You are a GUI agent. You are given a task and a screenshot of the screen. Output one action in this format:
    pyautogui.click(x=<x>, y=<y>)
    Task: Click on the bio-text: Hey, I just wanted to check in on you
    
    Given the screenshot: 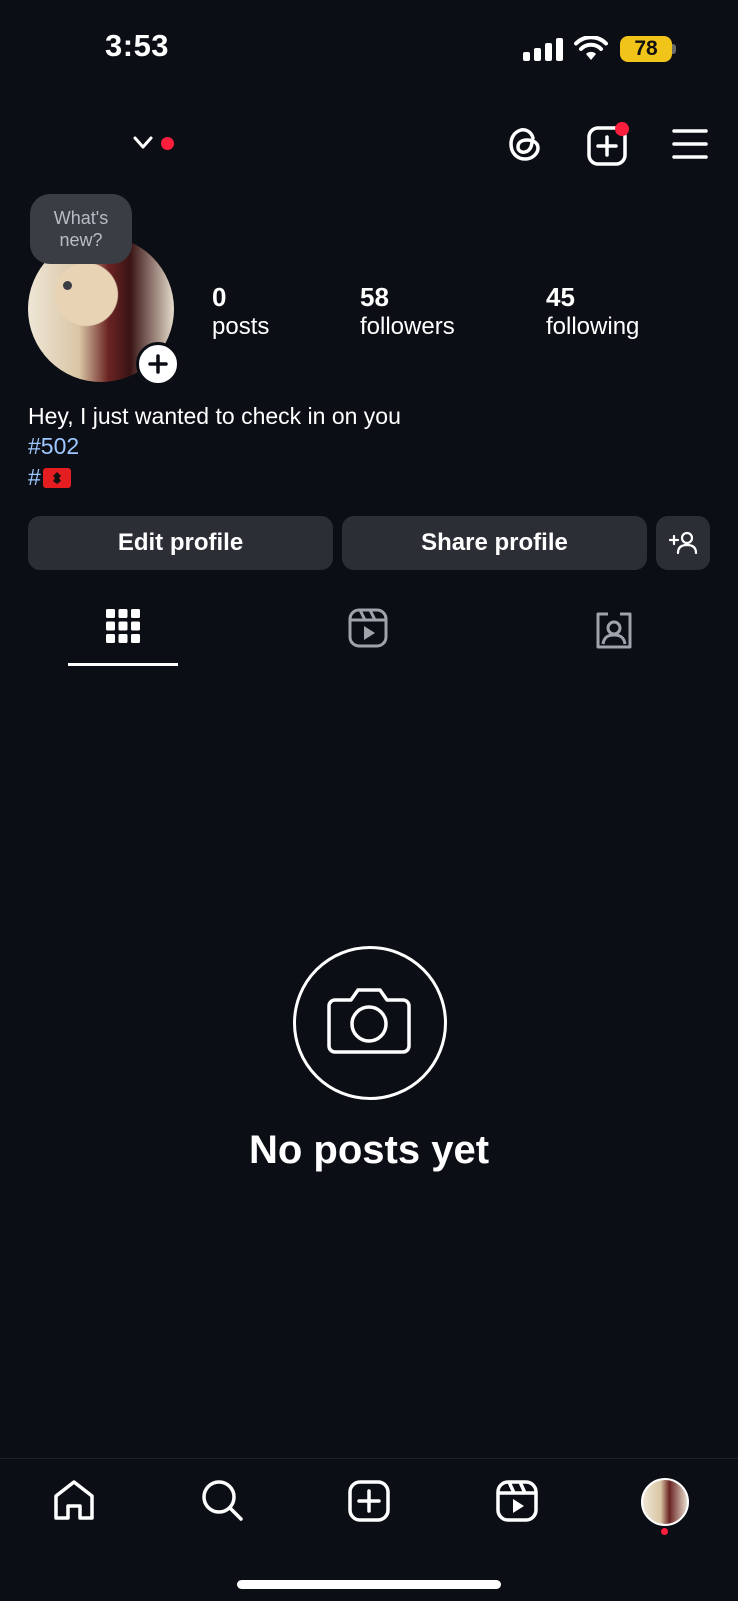 What is the action you would take?
    pyautogui.click(x=214, y=416)
    